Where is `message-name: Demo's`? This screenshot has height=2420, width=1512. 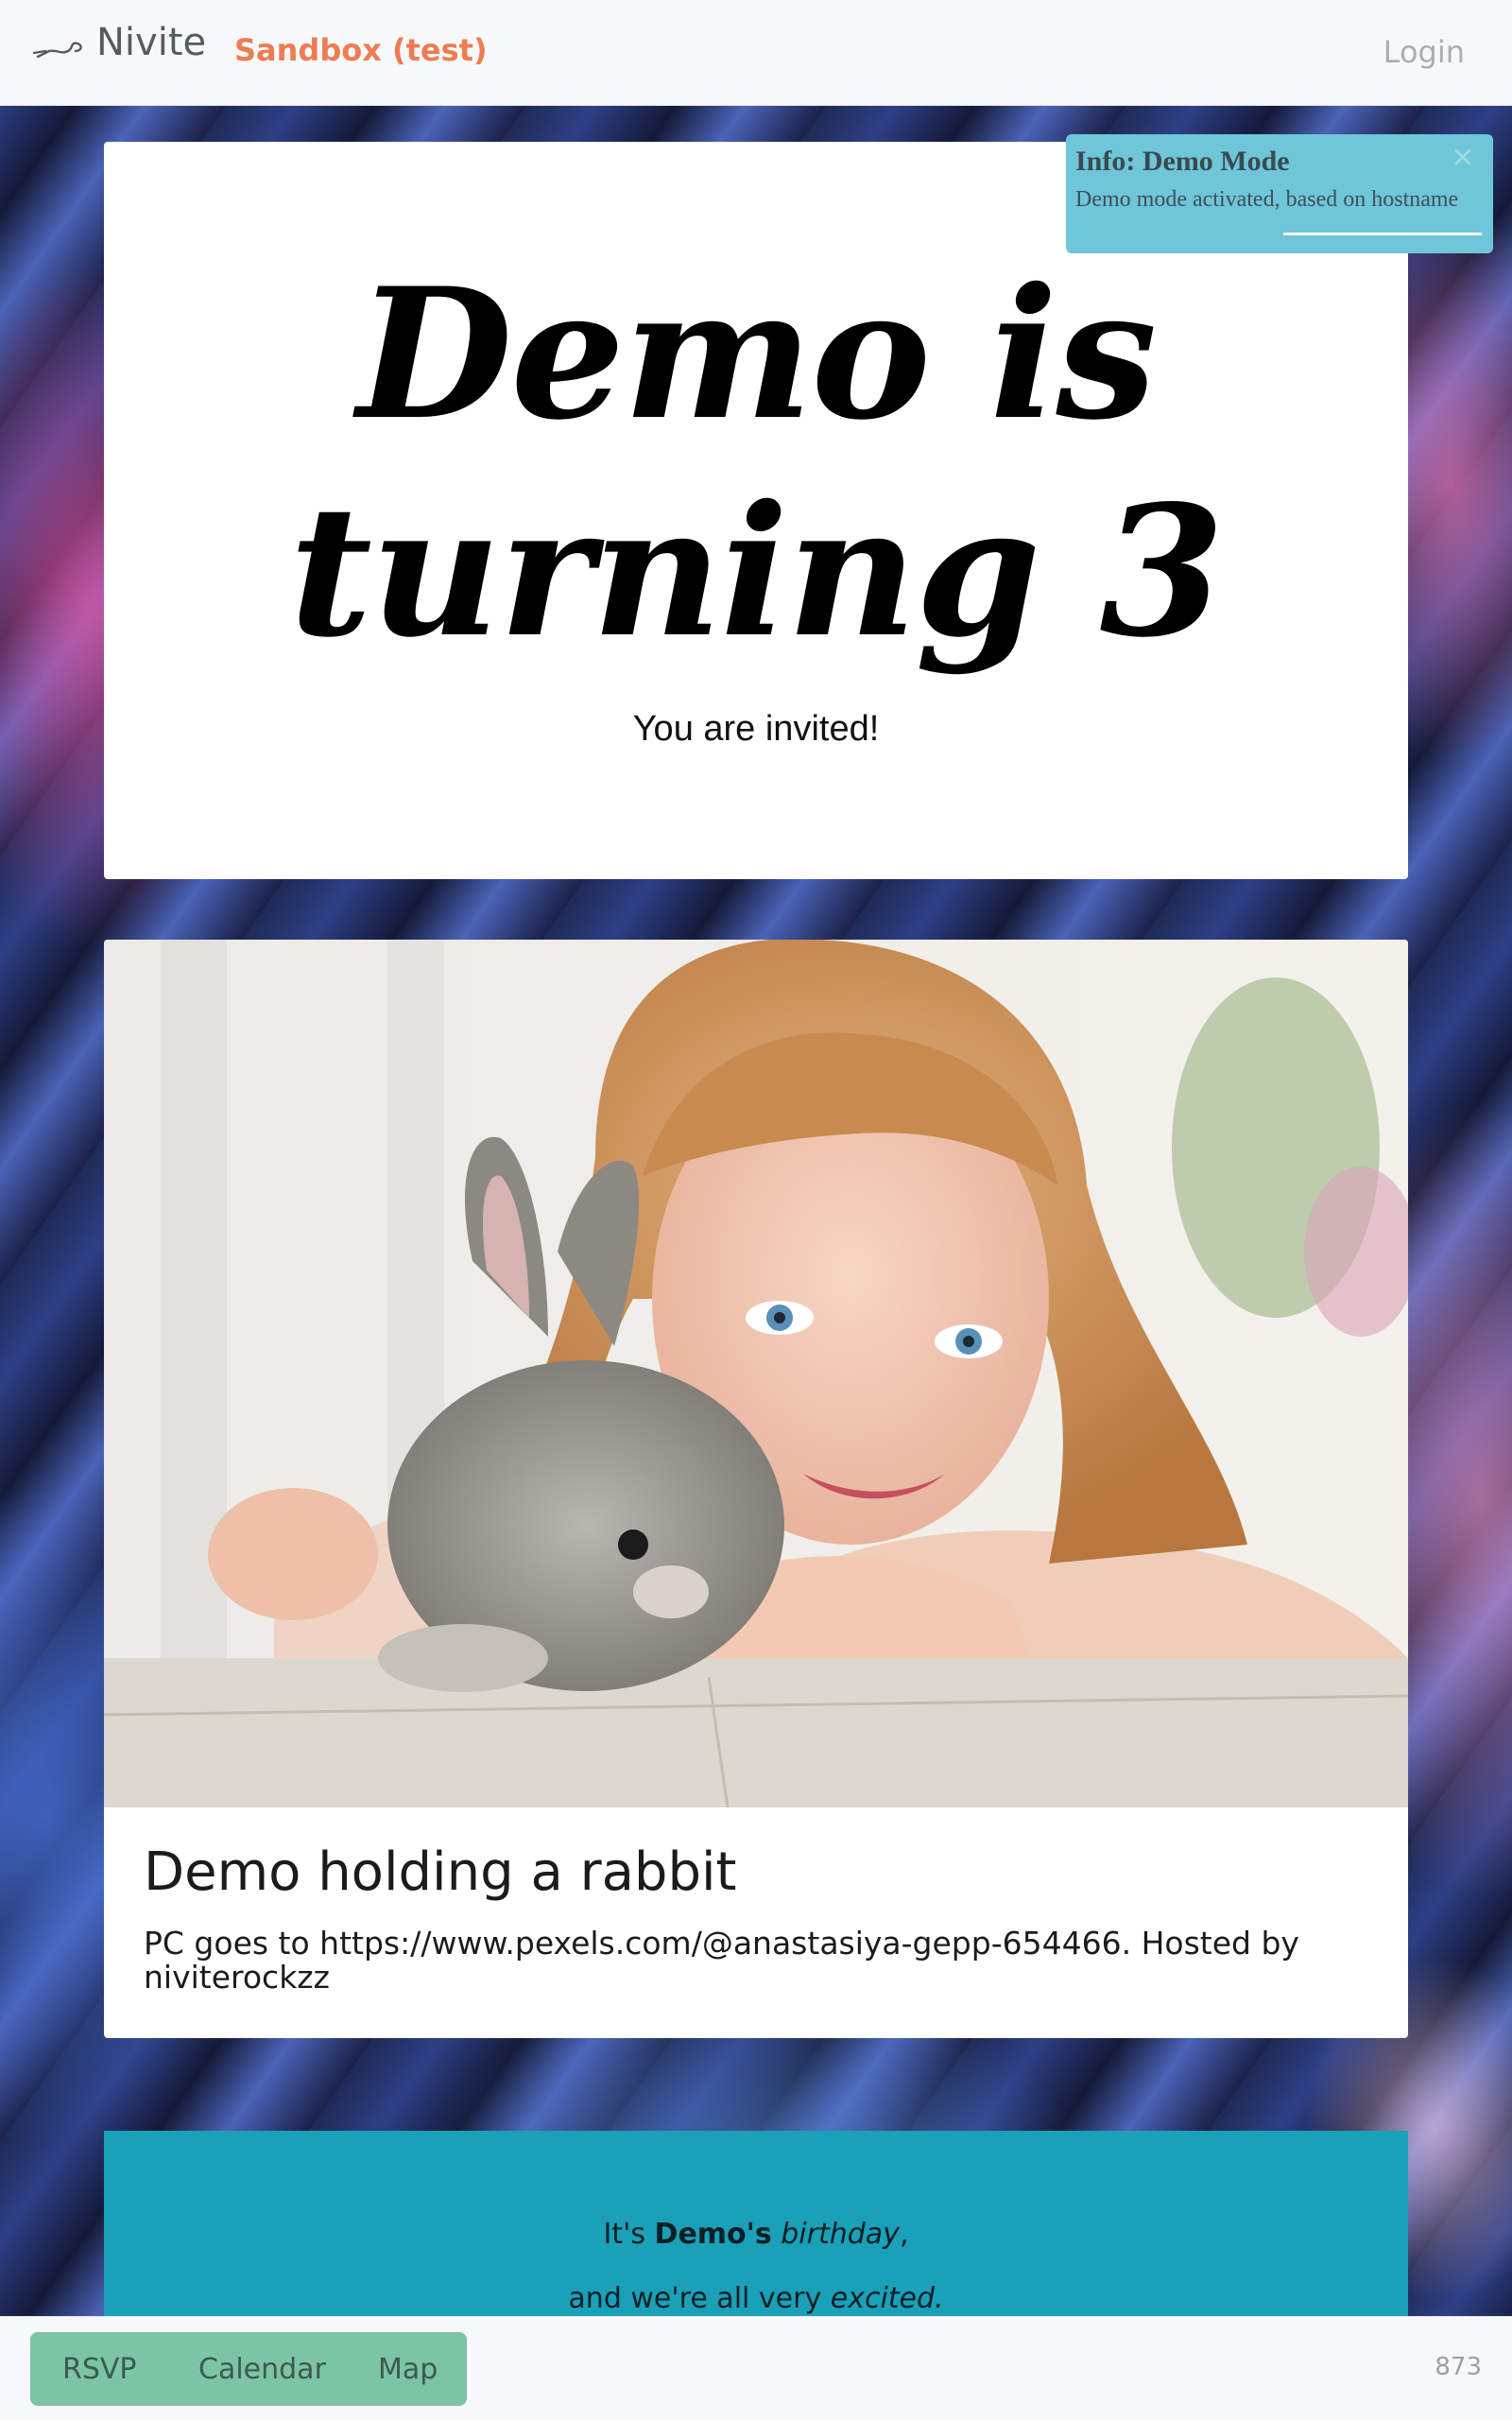 message-name: Demo's is located at coordinates (713, 2234).